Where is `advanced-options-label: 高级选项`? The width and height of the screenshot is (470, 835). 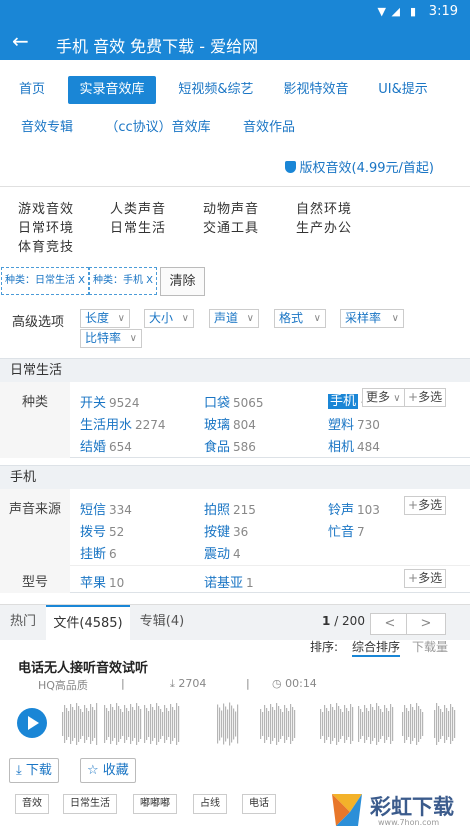 advanced-options-label: 高级选项 is located at coordinates (38, 322).